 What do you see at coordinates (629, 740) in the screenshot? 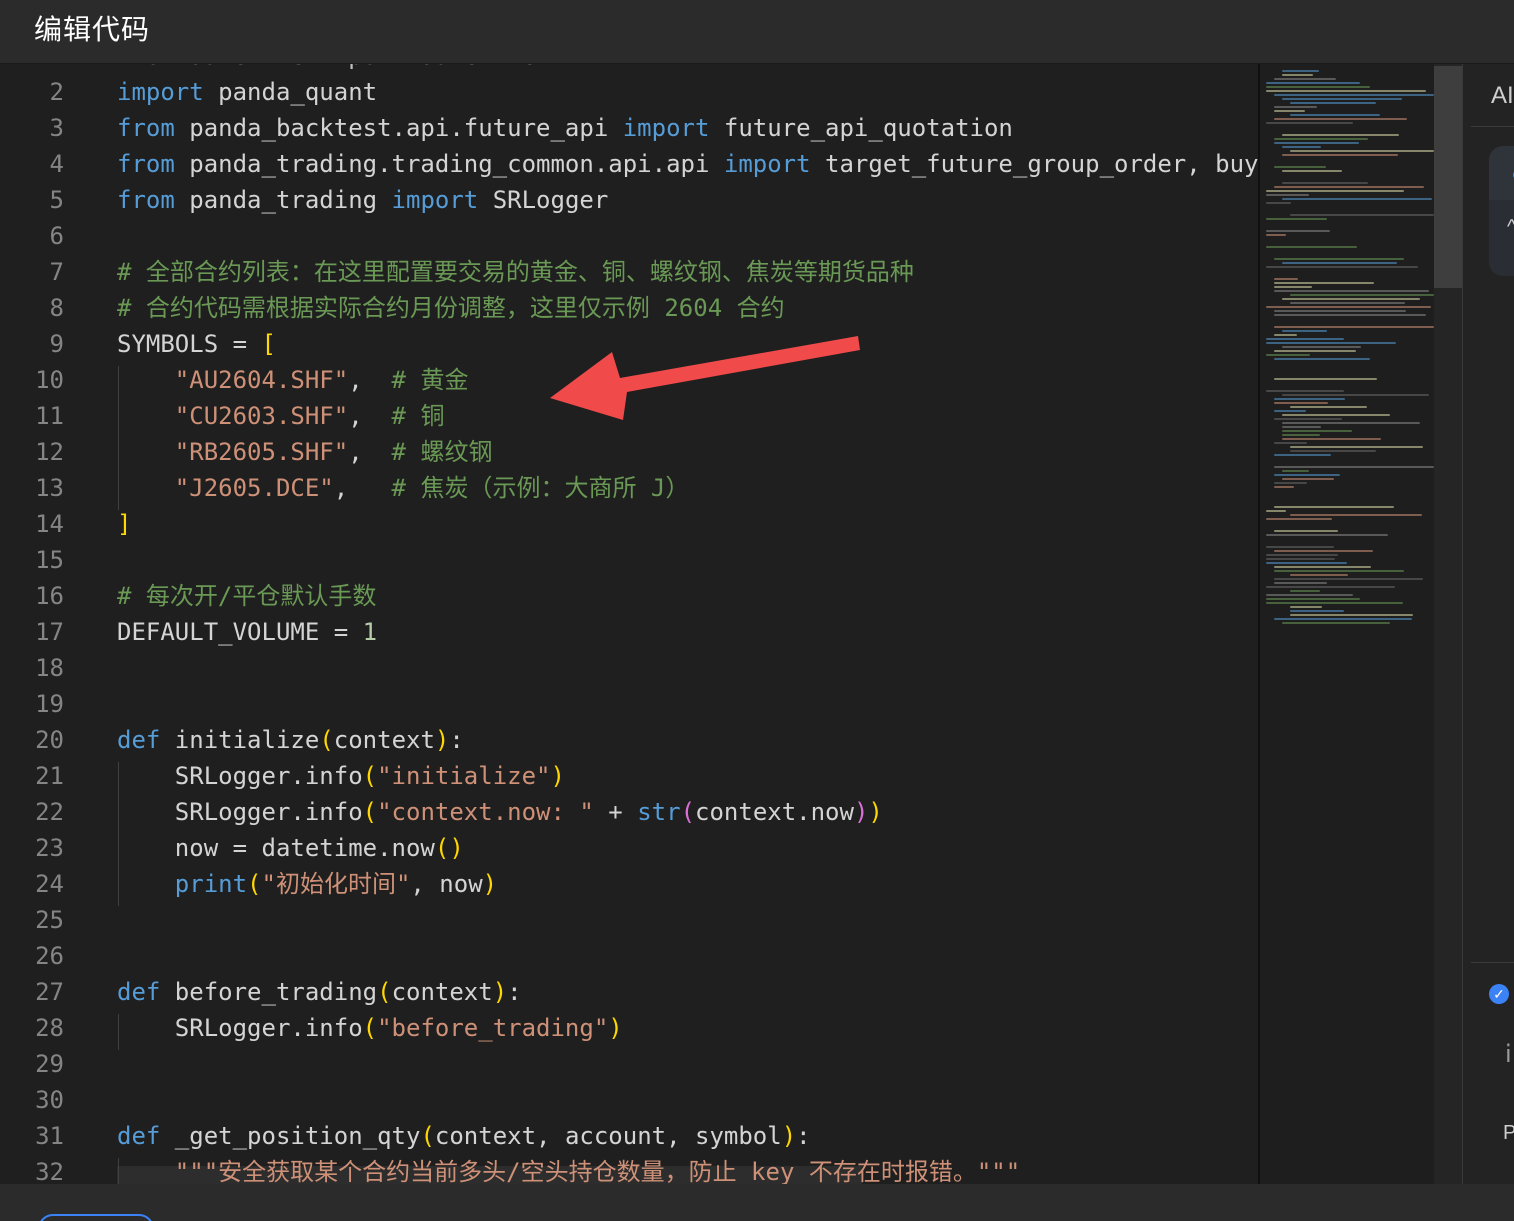
I see `code-line: 20 def initialize(context):` at bounding box center [629, 740].